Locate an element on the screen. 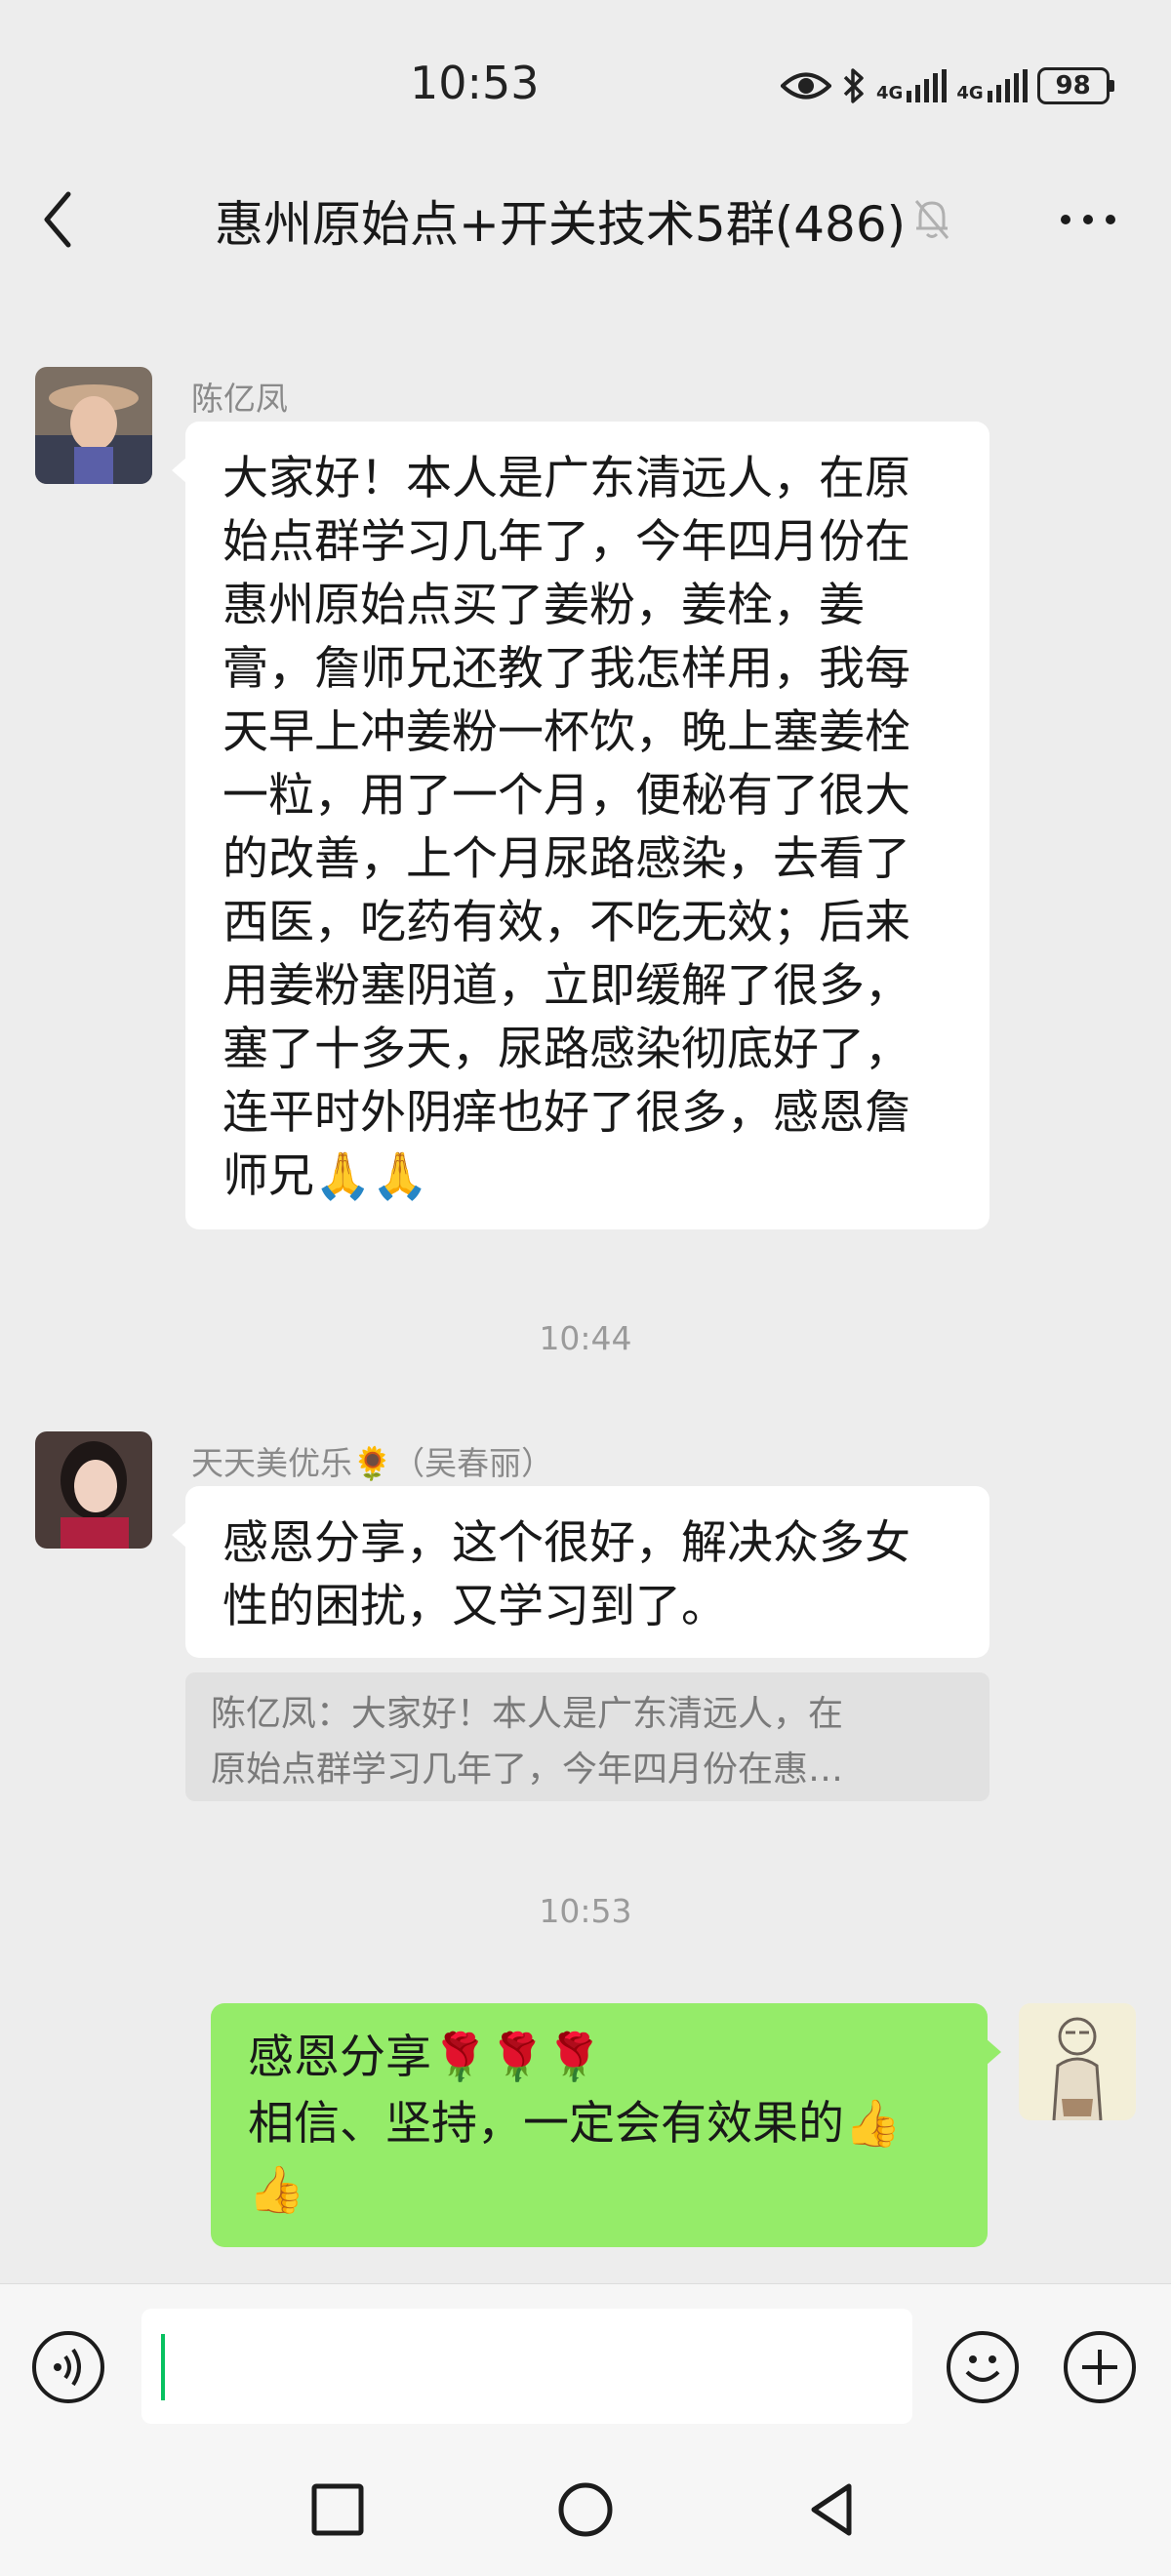  message-line: 的改善，上个月尿路感染，去看了 is located at coordinates (566, 859).